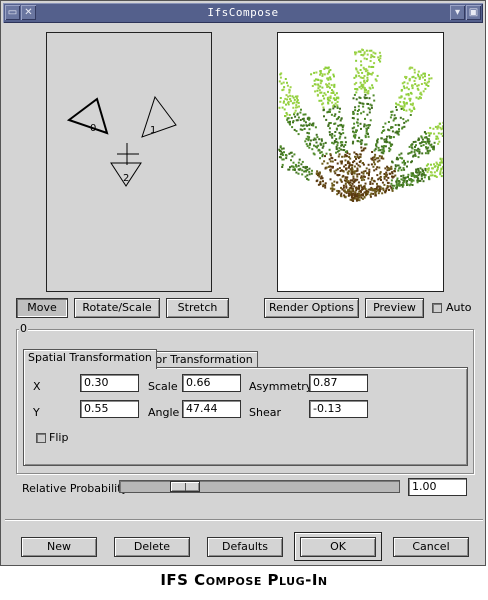  What do you see at coordinates (28, 12) in the screenshot?
I see `iconify-icon: ✕` at bounding box center [28, 12].